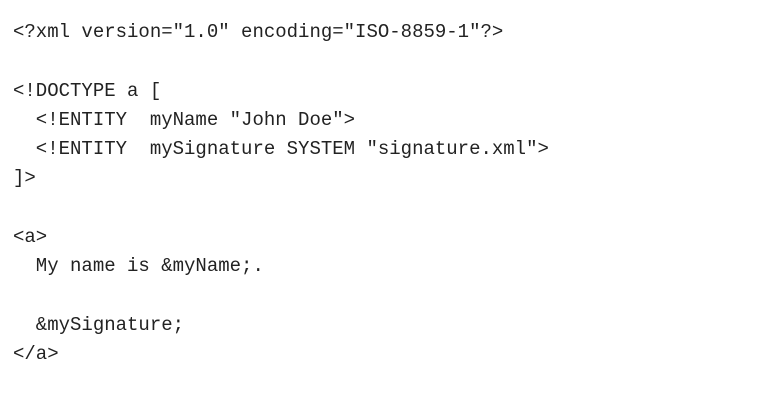 The width and height of the screenshot is (757, 406). Describe the element at coordinates (138, 266) in the screenshot. I see `code-line-name-text: My name is &myName;.` at that location.